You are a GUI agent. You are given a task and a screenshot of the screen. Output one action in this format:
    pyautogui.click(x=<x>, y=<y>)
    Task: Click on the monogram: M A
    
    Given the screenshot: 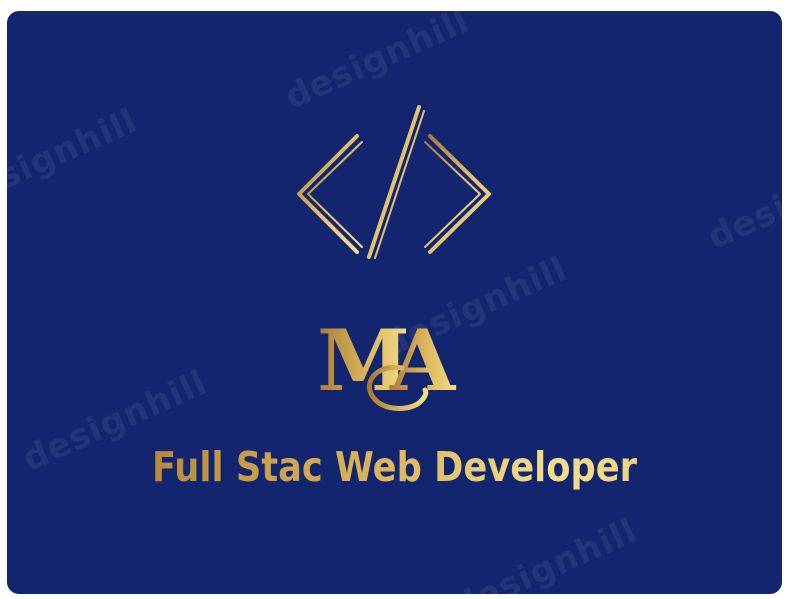 What is the action you would take?
    pyautogui.click(x=387, y=360)
    